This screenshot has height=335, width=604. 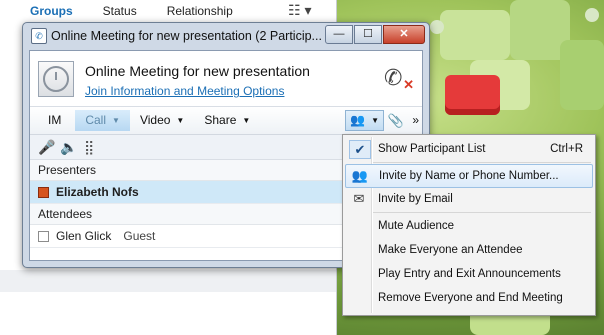 I want to click on menu-item-label: Remove Everyone and End Meeting, so click(x=470, y=298).